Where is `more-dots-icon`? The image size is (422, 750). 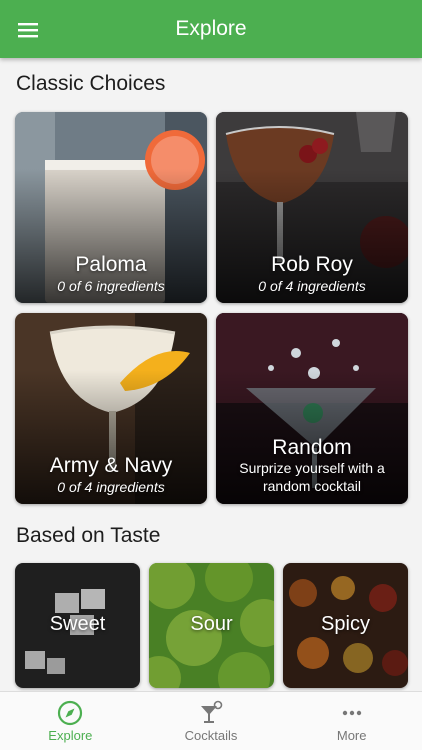
more-dots-icon is located at coordinates (351, 712).